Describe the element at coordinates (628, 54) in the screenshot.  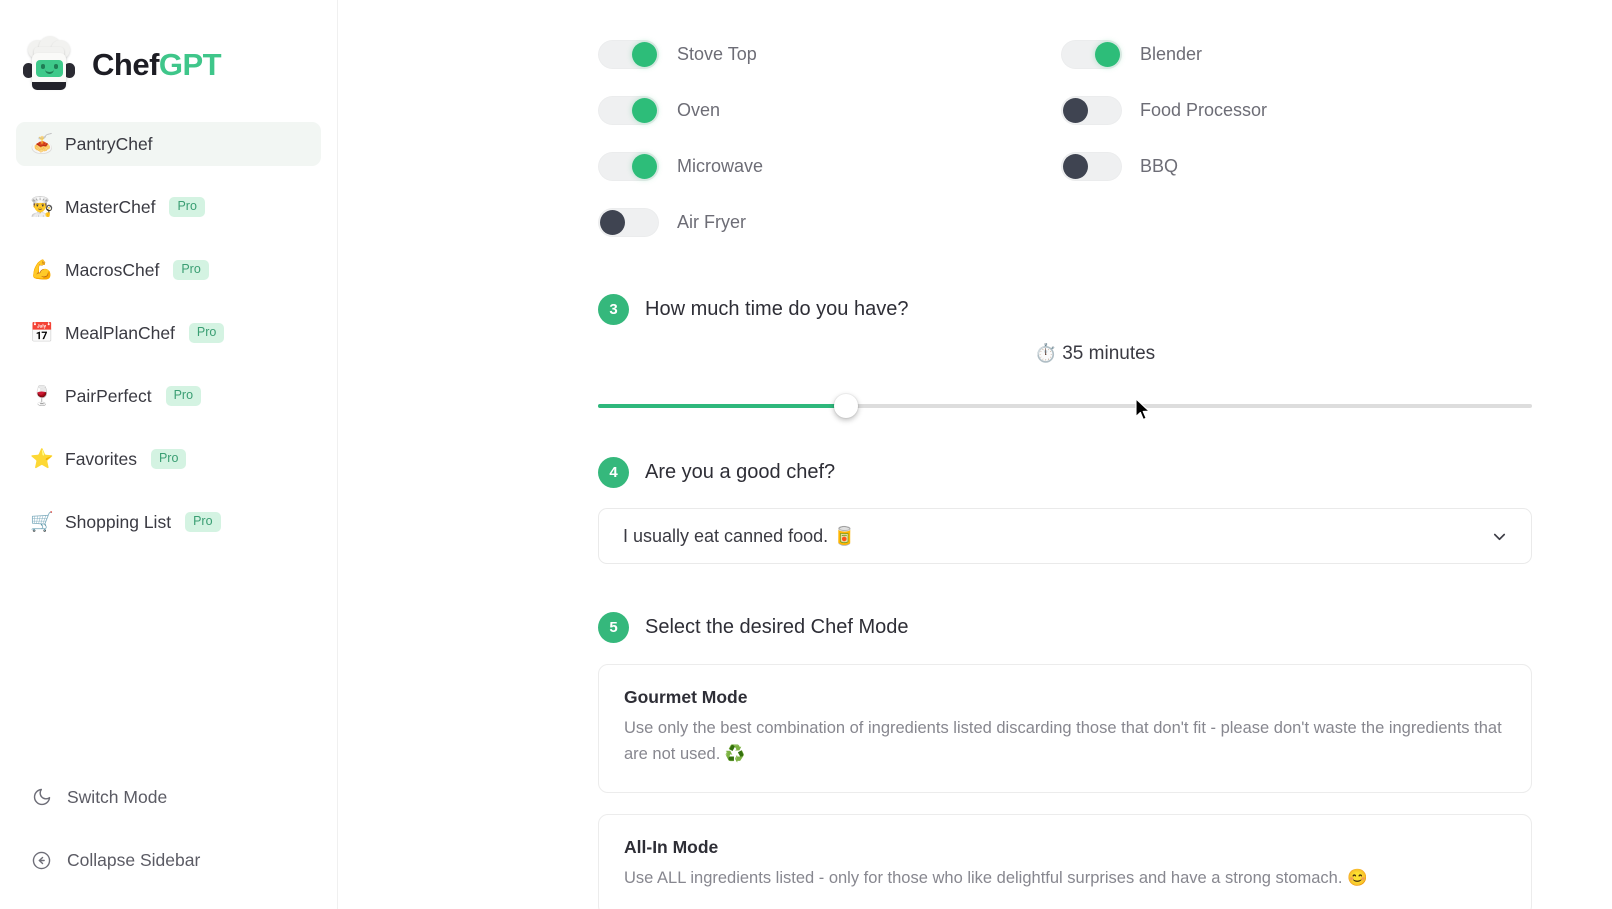
I see `toggle-stove-top` at that location.